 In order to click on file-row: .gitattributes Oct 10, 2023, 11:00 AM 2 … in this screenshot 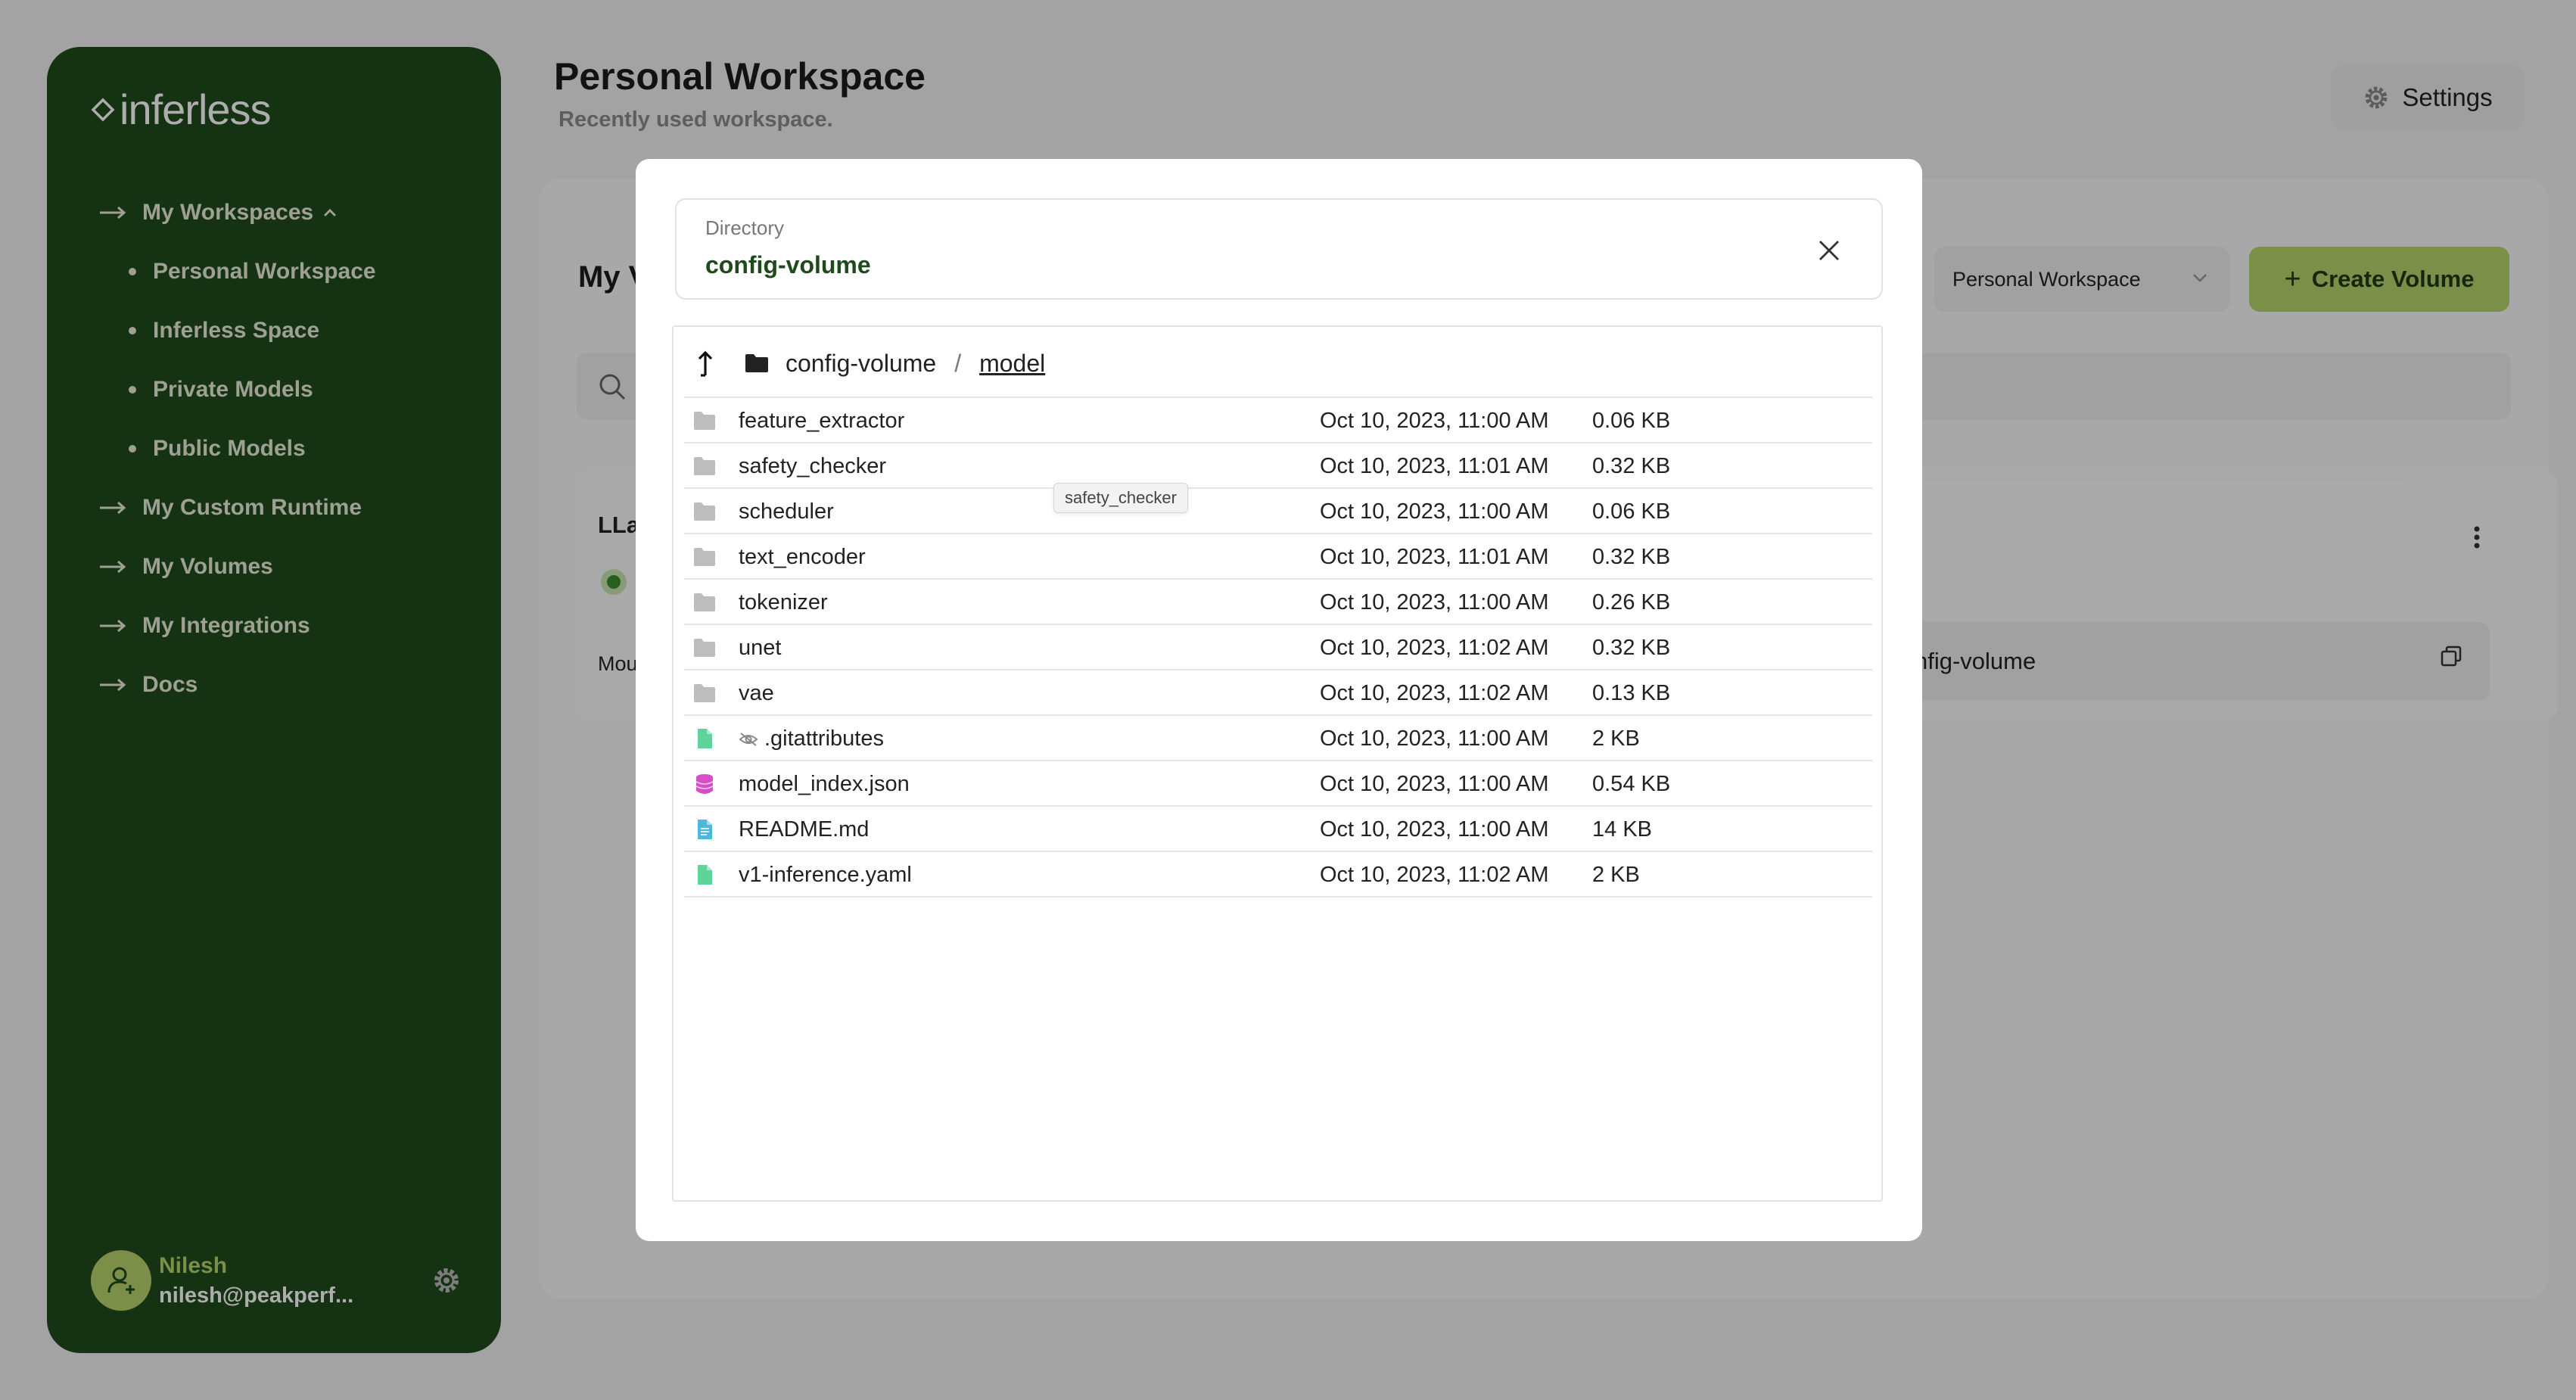, I will do `click(1278, 738)`.